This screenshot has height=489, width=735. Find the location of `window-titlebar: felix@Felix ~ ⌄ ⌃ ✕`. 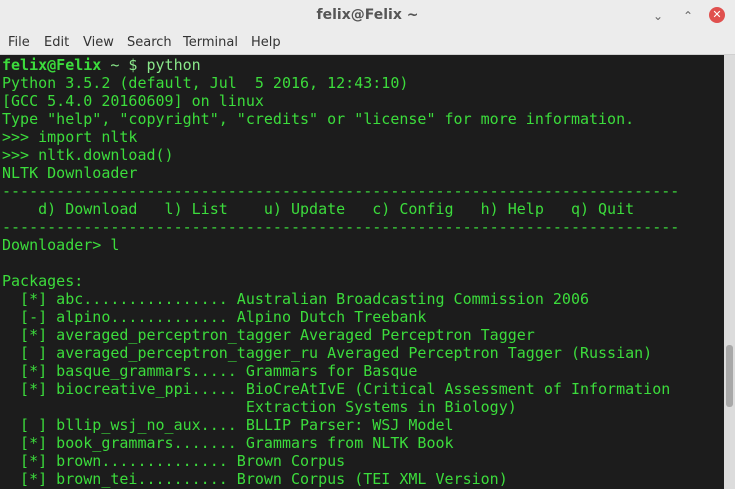

window-titlebar: felix@Felix ~ ⌄ ⌃ ✕ is located at coordinates (367, 16).